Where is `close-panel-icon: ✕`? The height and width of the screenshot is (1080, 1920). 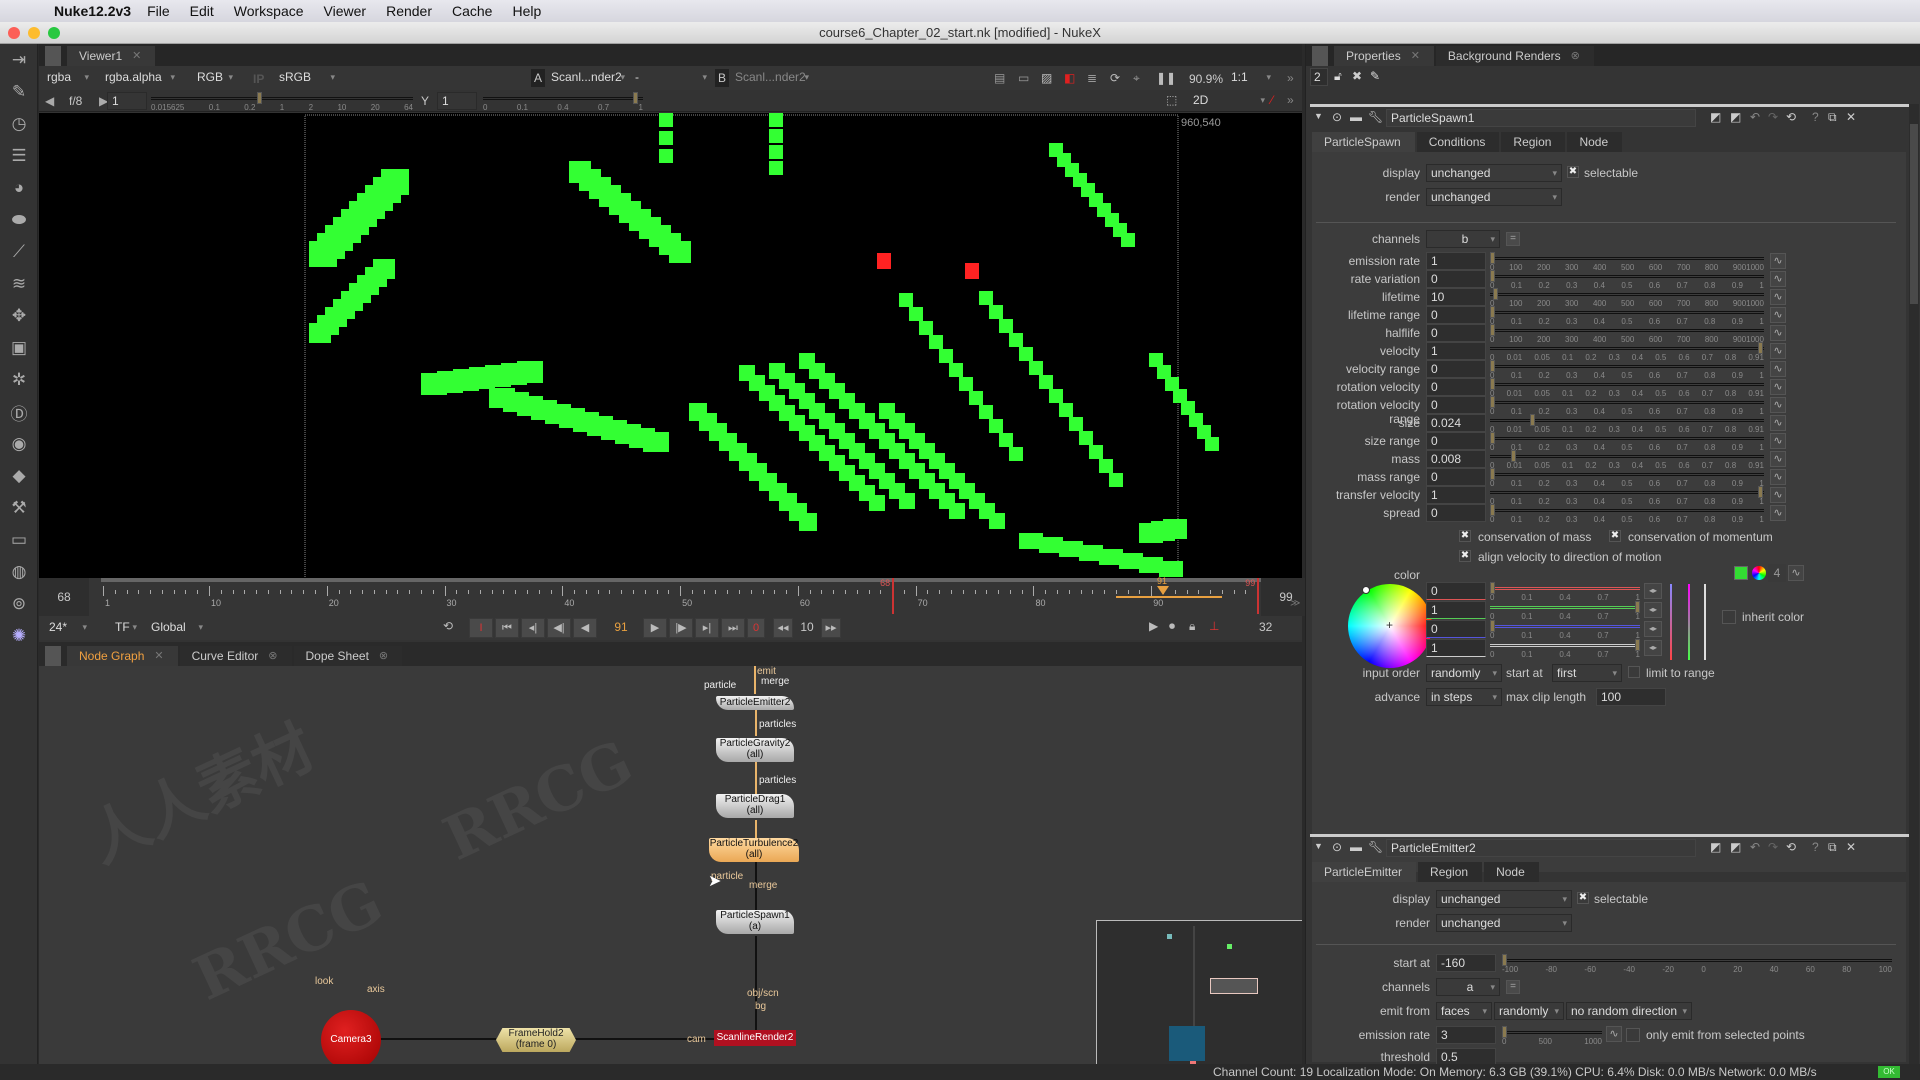 close-panel-icon: ✕ is located at coordinates (1851, 117).